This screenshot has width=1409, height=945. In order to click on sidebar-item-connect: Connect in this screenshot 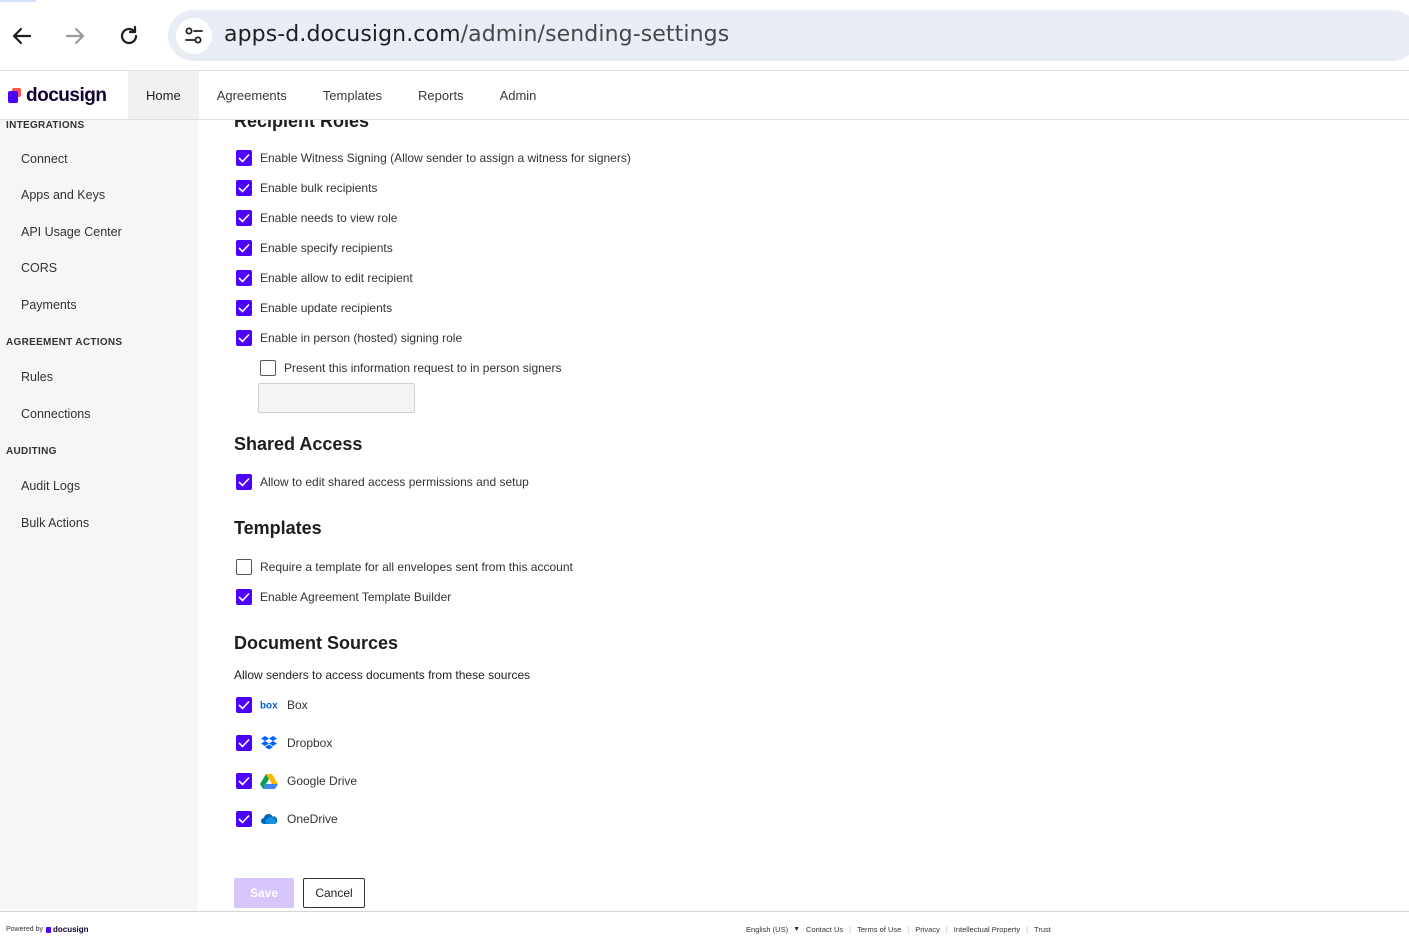, I will do `click(44, 159)`.